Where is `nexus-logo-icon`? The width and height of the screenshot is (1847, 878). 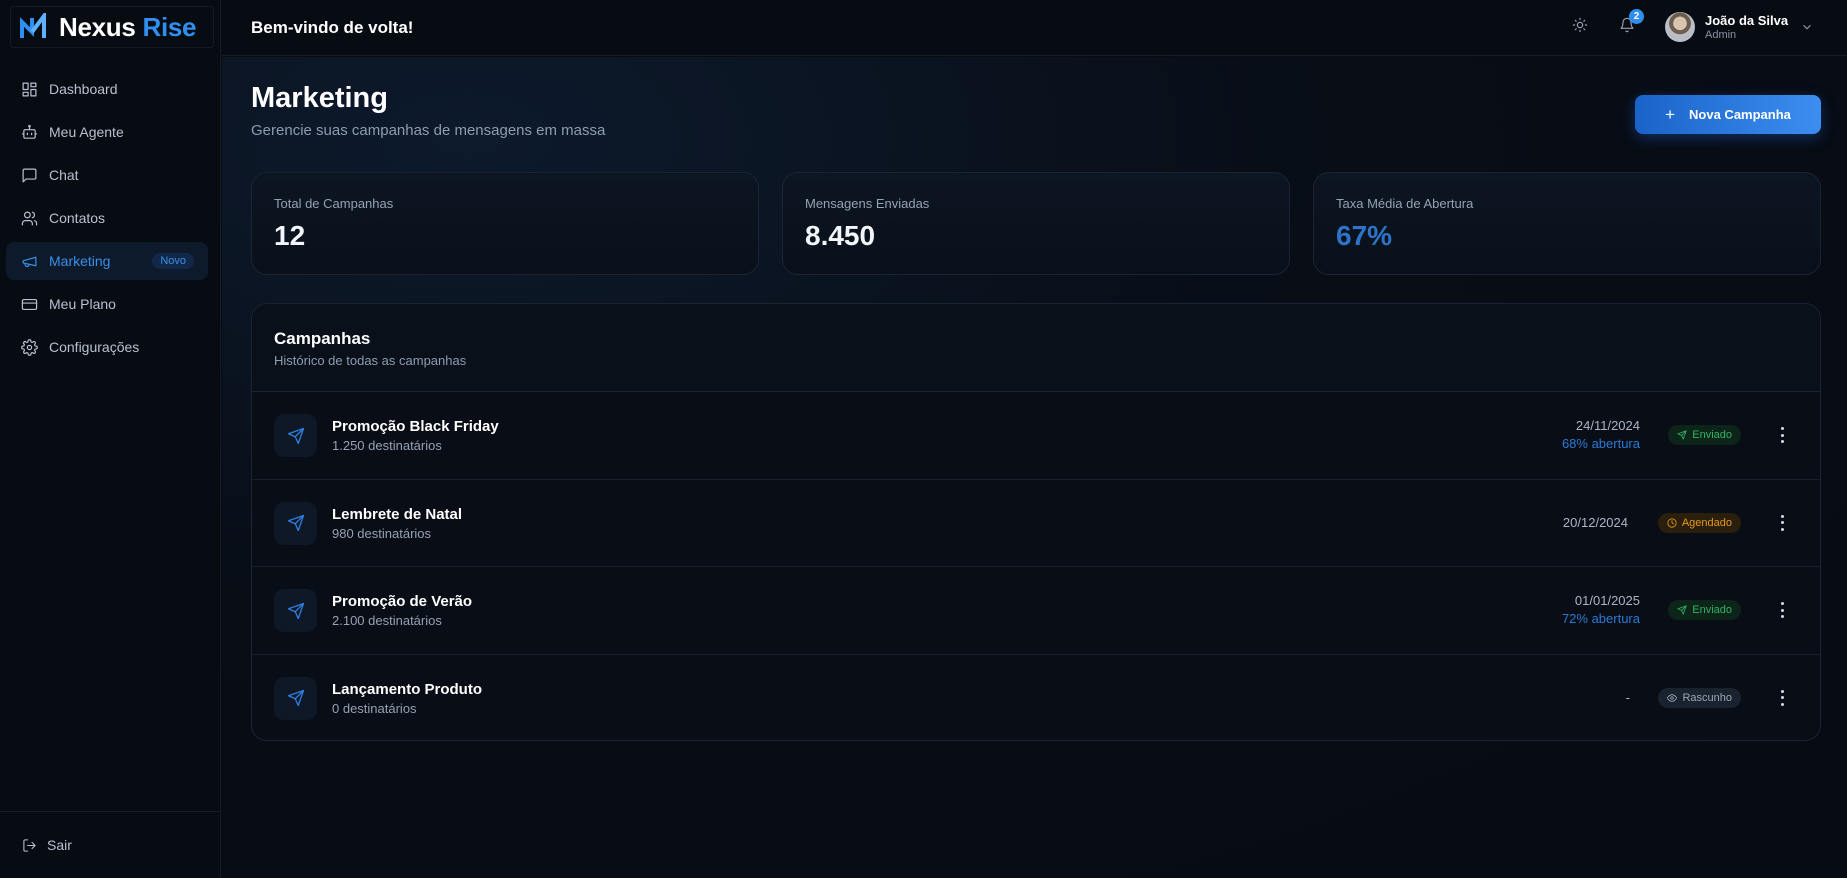 nexus-logo-icon is located at coordinates (33, 25).